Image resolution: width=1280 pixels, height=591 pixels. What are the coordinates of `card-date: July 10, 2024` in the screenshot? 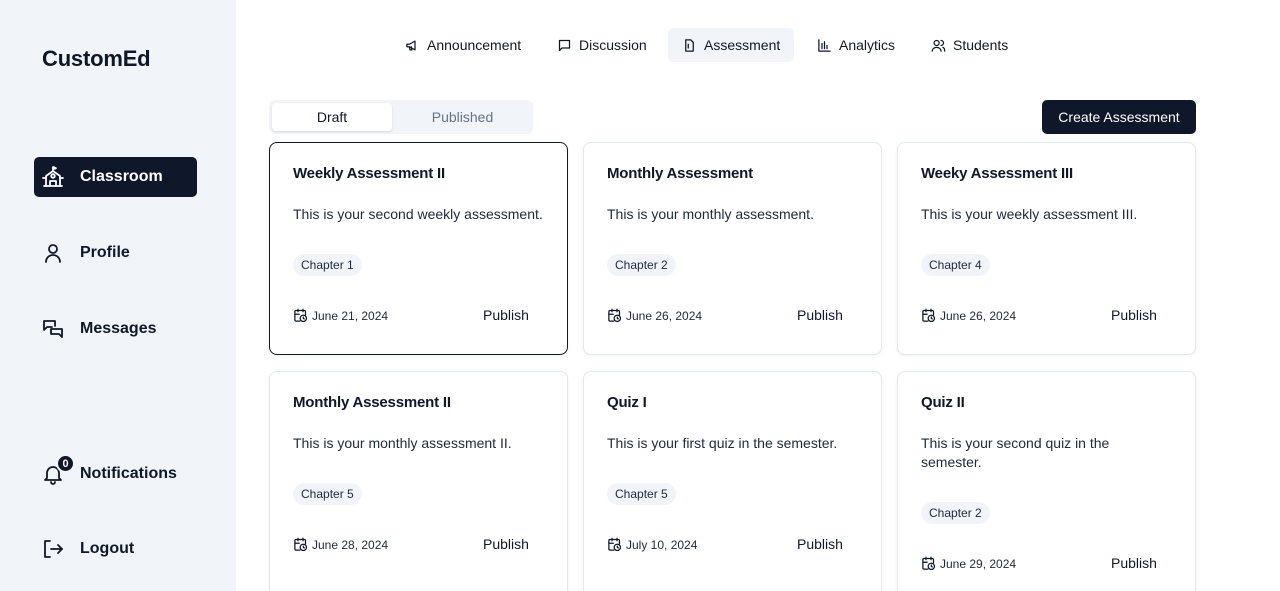 It's located at (652, 544).